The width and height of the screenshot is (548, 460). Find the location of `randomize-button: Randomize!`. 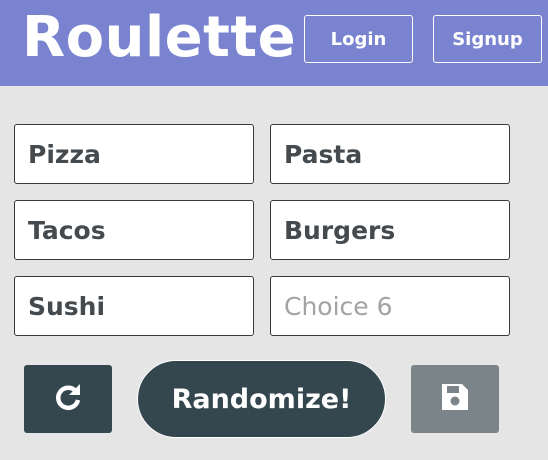

randomize-button: Randomize! is located at coordinates (261, 399).